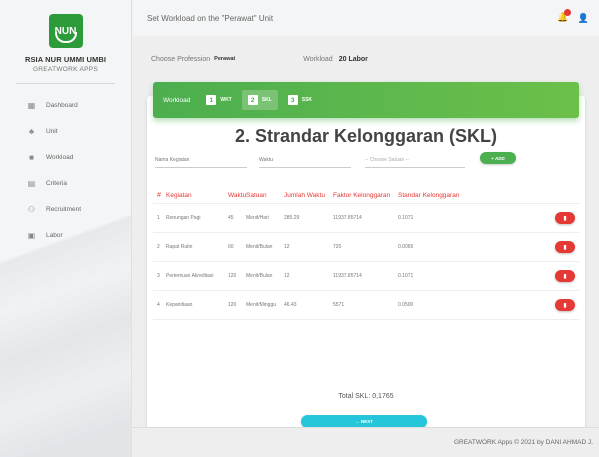  I want to click on sidebar-item-label: Unit, so click(52, 131).